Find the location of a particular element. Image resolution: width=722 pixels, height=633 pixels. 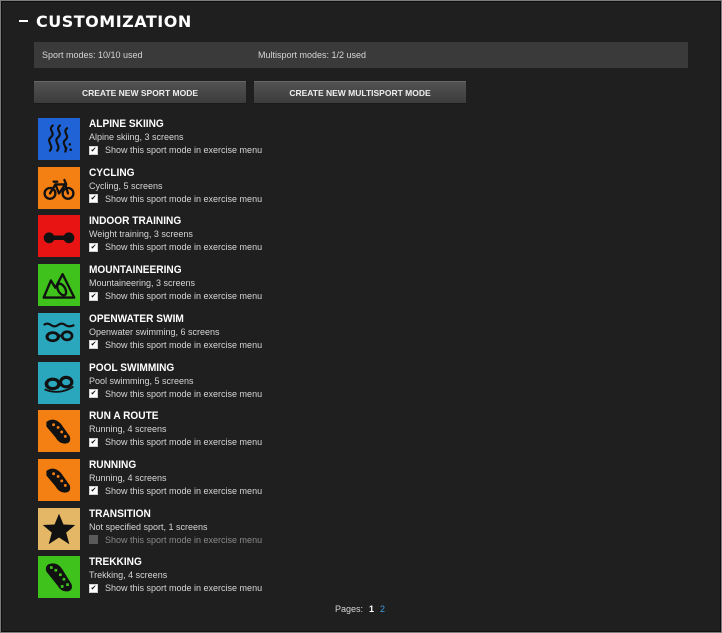

sport-mode-detail: Cycling, 5 screens is located at coordinates (126, 185).